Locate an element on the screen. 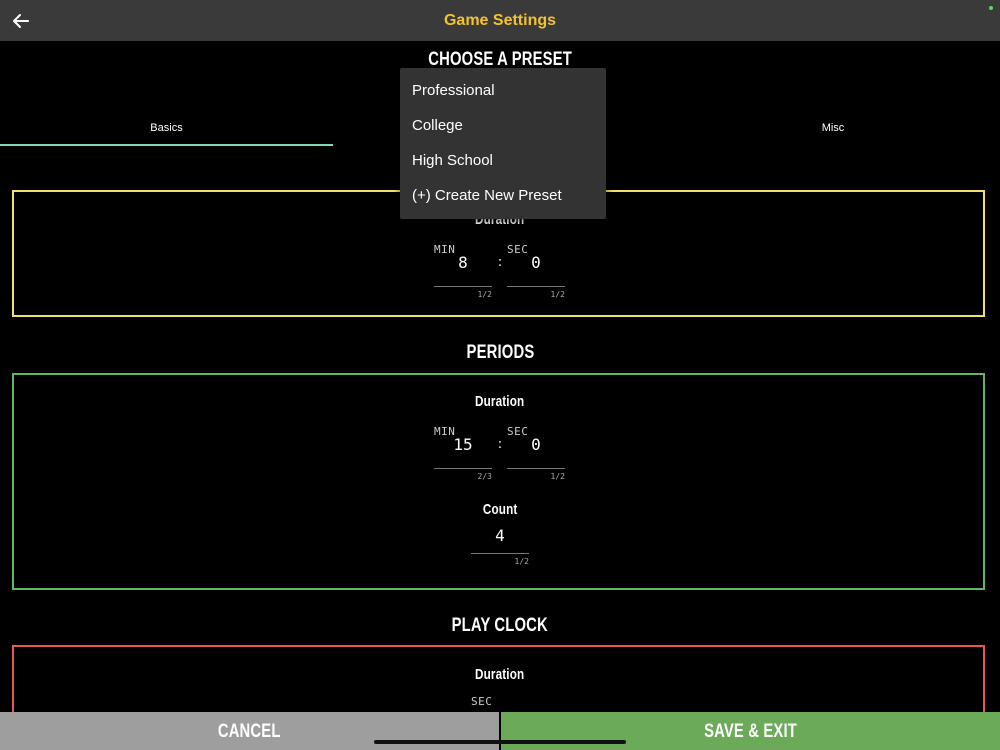  bottom-action-bar: CANCEL SAVE & EXIT is located at coordinates (500, 731).